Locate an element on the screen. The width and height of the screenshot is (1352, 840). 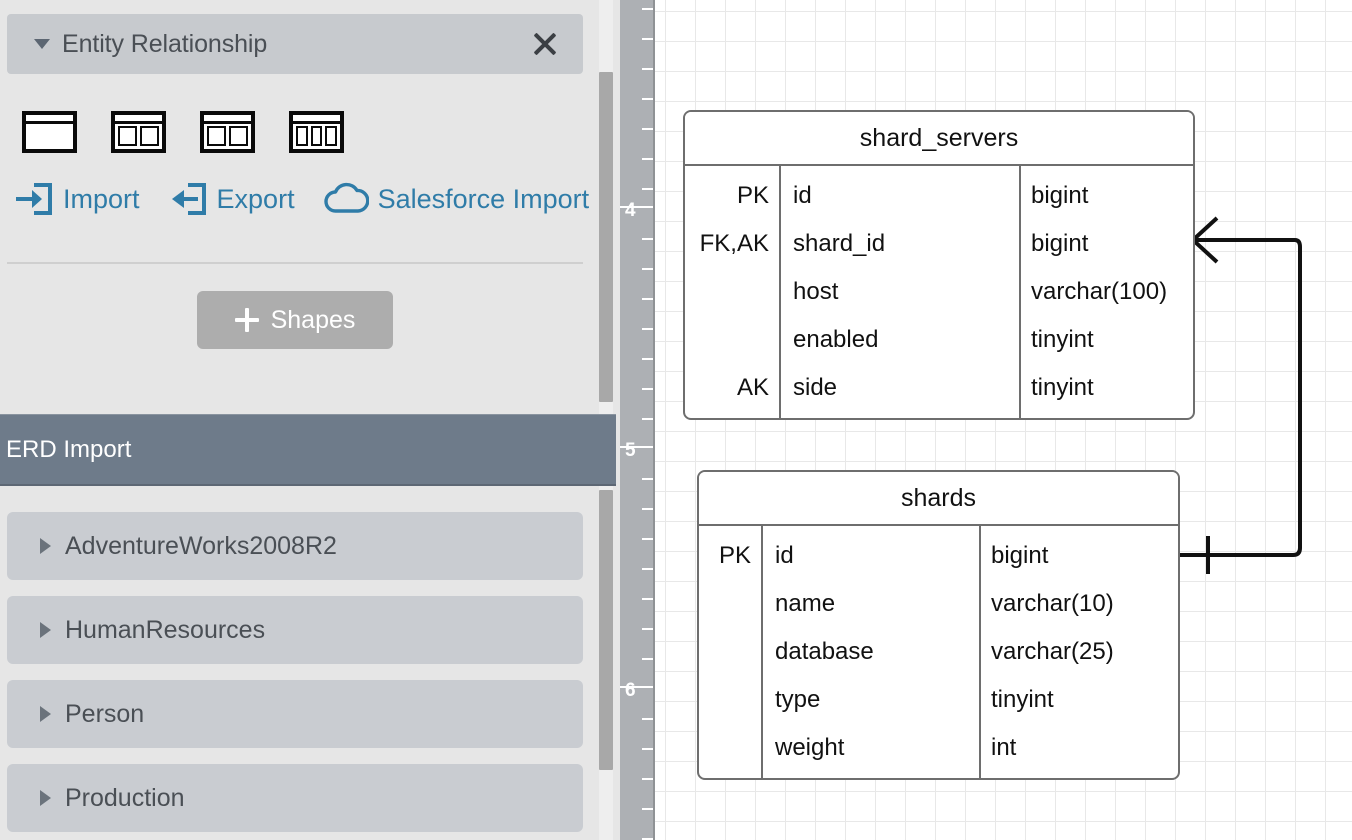
er-field-cell: shard_id is located at coordinates (839, 243).